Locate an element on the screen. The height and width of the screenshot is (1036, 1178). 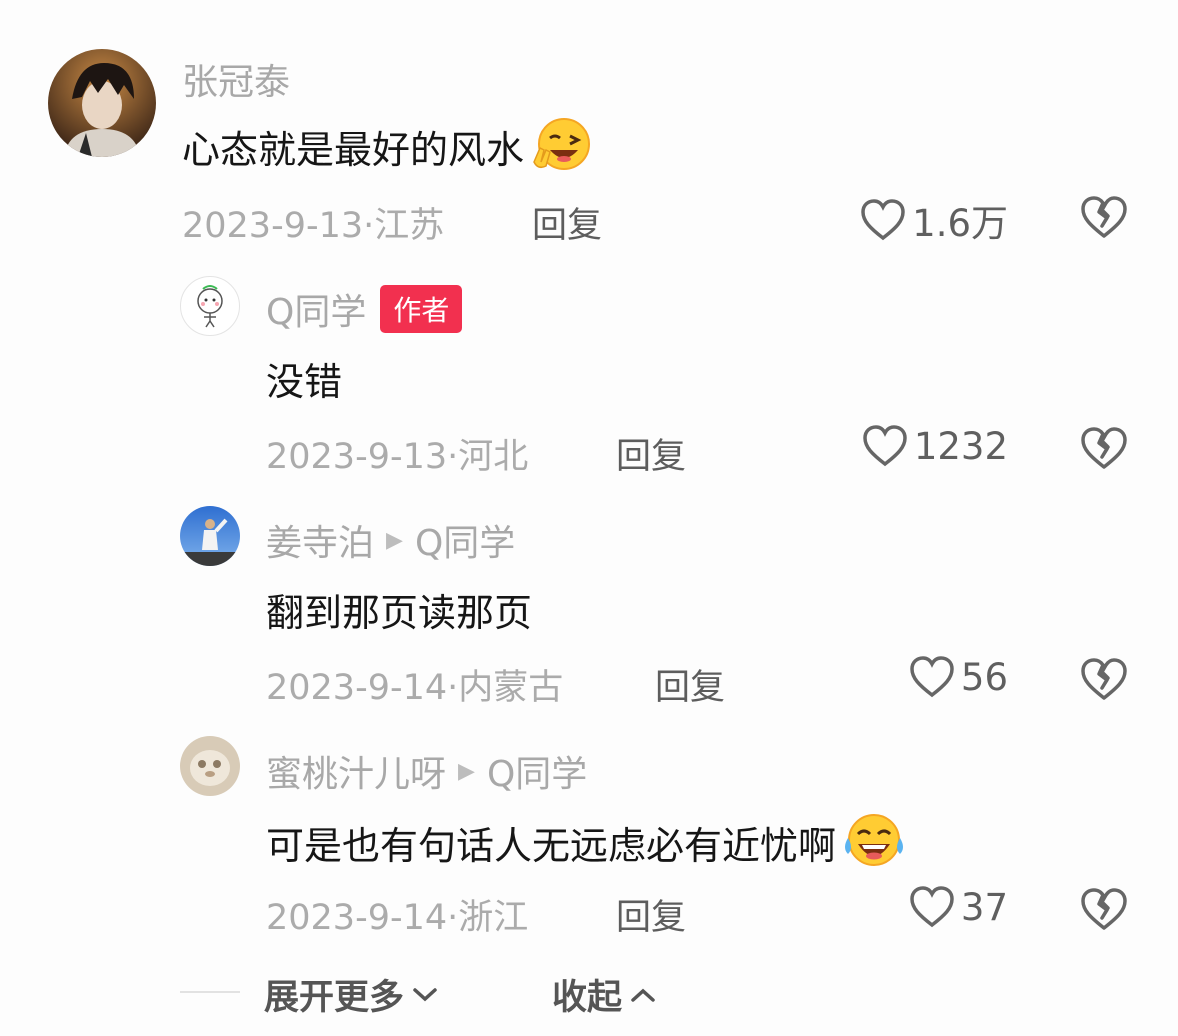
comment-text: 没错 is located at coordinates (304, 382).